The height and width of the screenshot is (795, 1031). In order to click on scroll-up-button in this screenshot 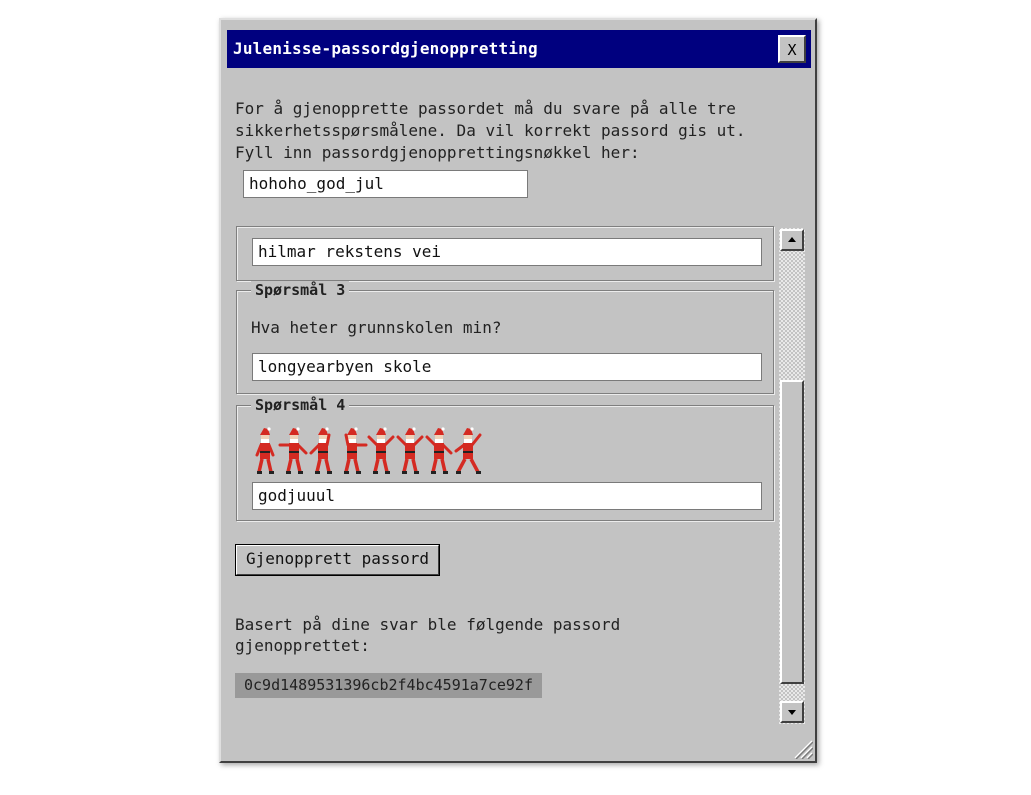, I will do `click(792, 240)`.